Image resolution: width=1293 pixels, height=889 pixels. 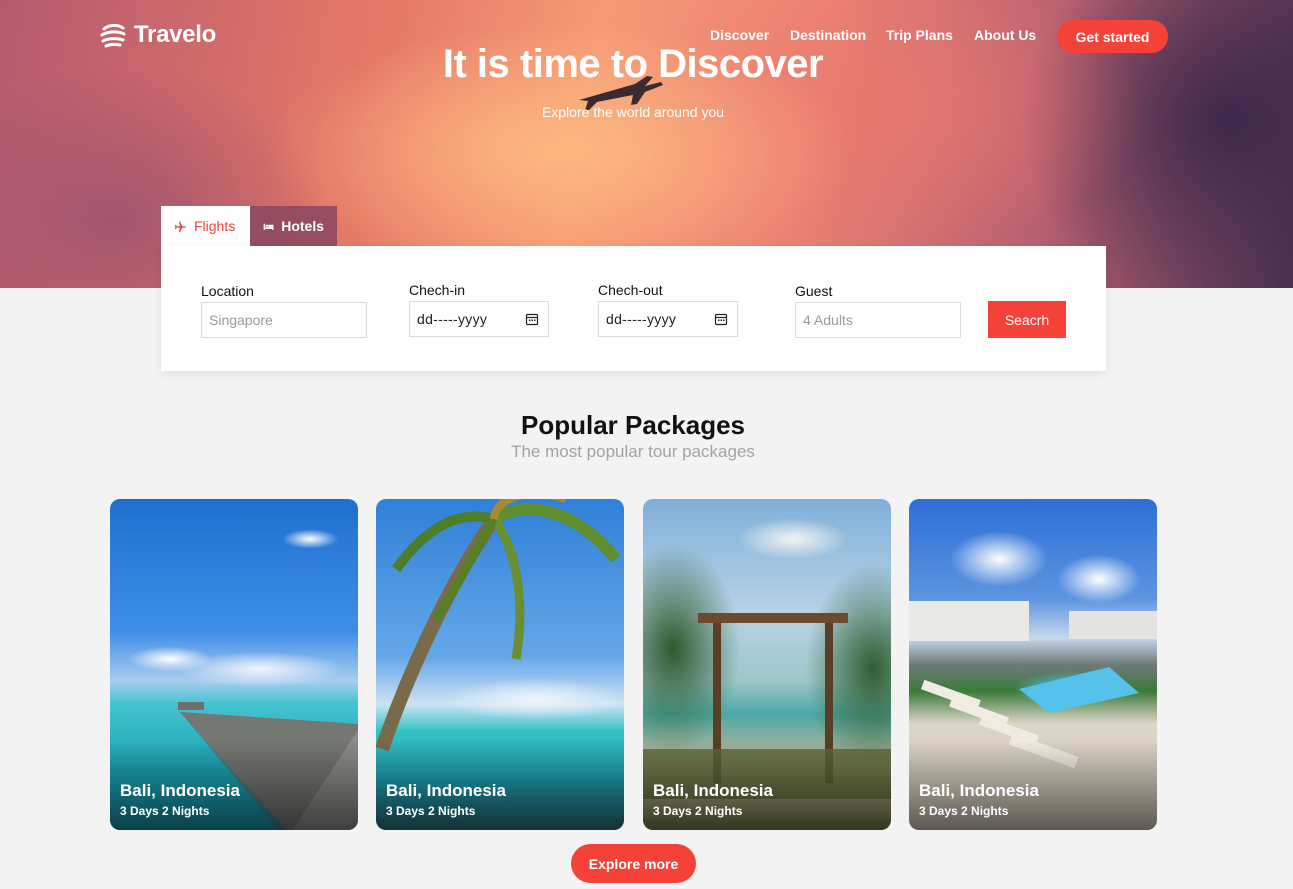 What do you see at coordinates (1005, 35) in the screenshot?
I see `nav-link-about-us: About Us` at bounding box center [1005, 35].